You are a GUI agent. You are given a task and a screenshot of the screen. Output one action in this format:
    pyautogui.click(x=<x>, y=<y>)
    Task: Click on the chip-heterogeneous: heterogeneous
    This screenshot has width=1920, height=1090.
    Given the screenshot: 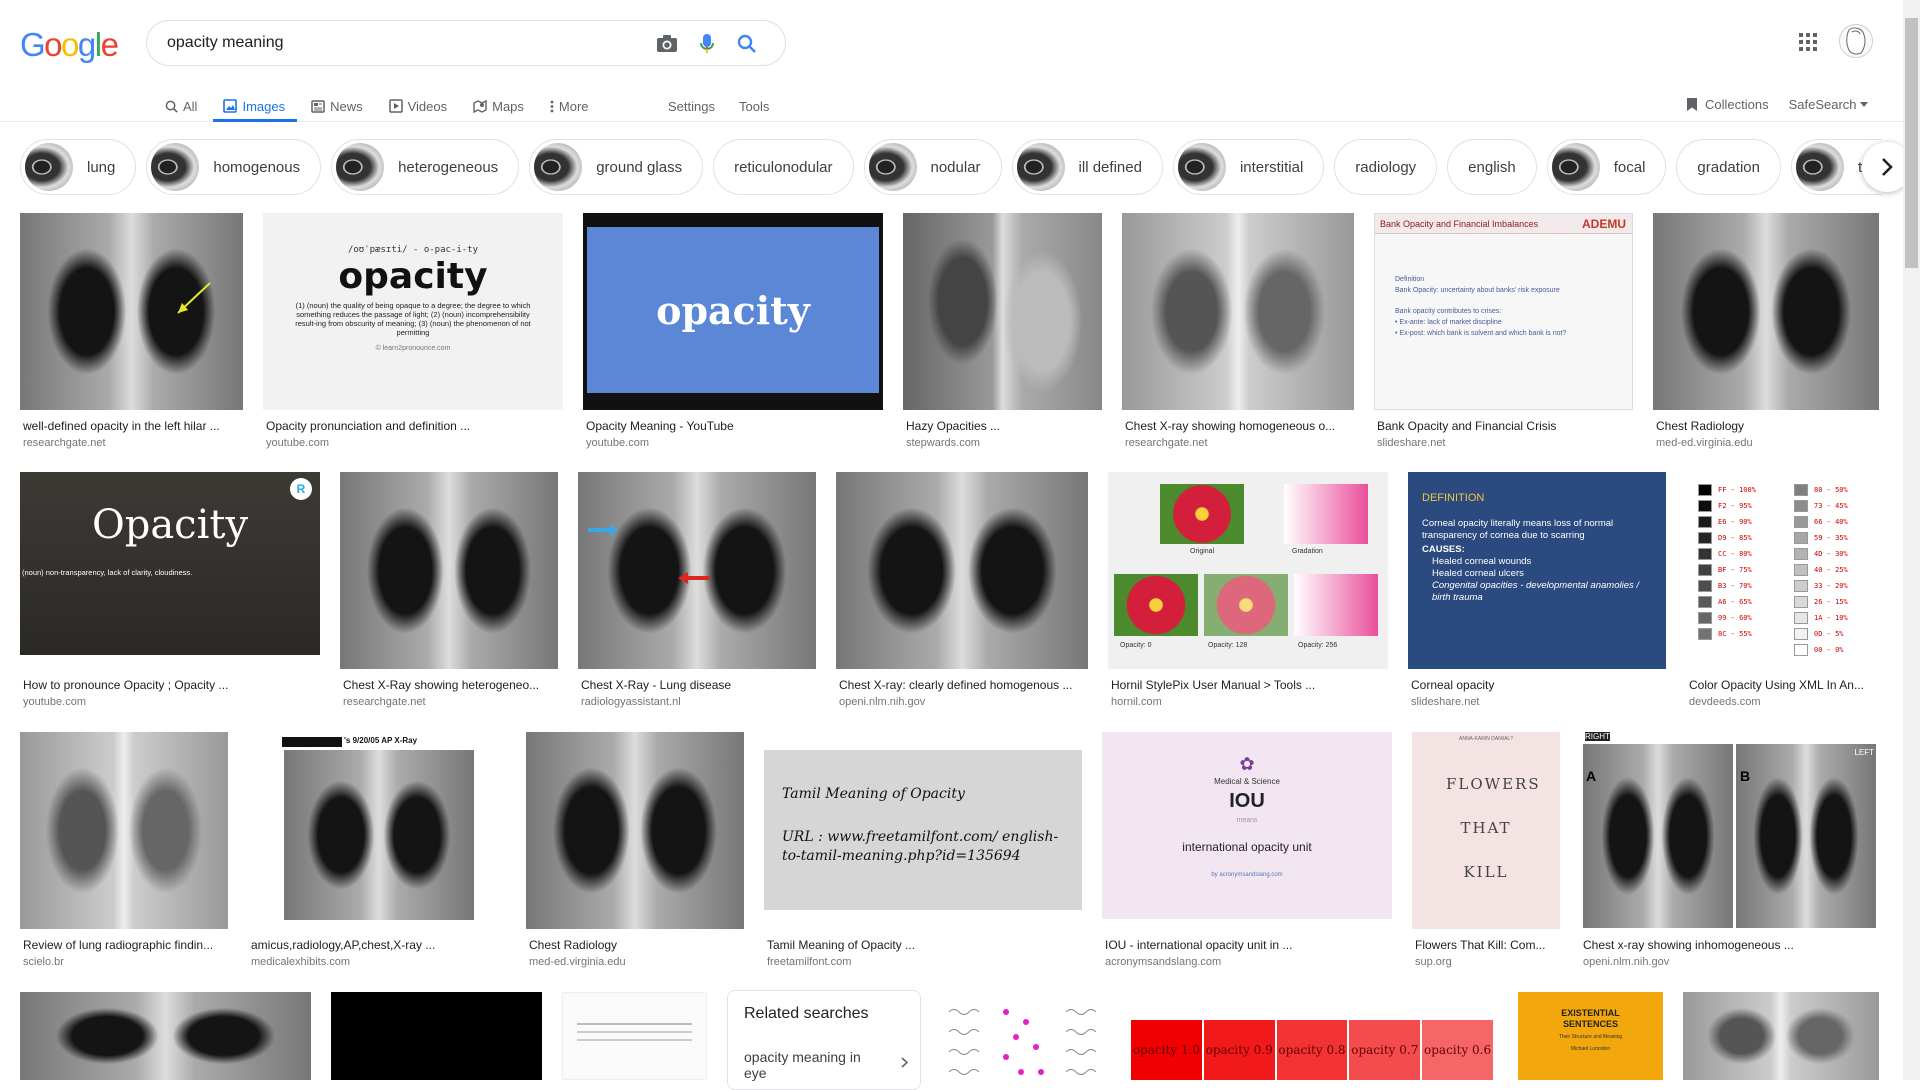 What is the action you would take?
    pyautogui.click(x=425, y=167)
    